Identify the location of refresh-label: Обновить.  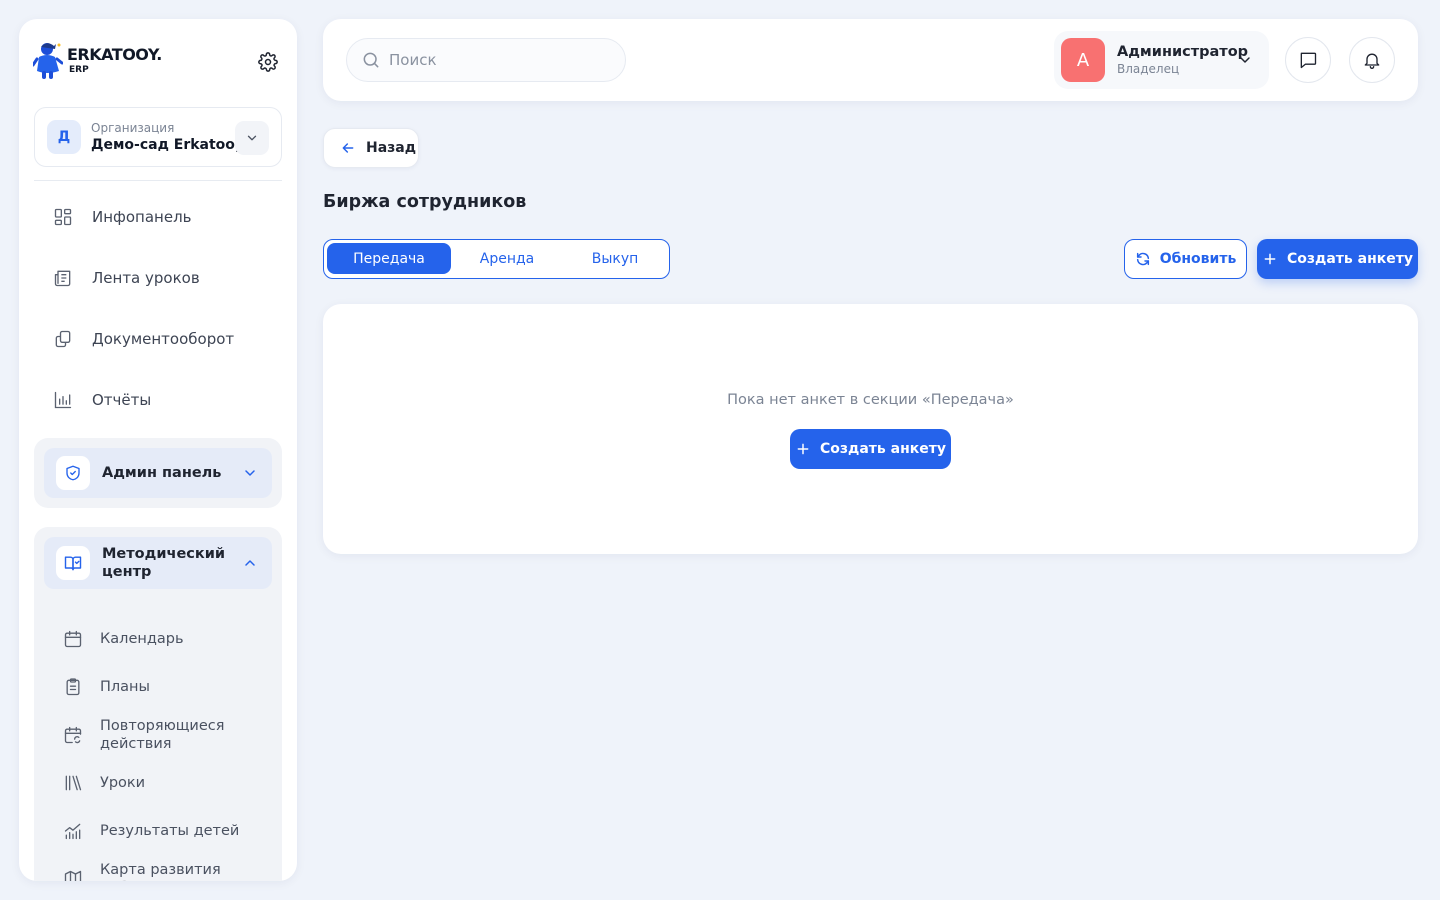
(1198, 259).